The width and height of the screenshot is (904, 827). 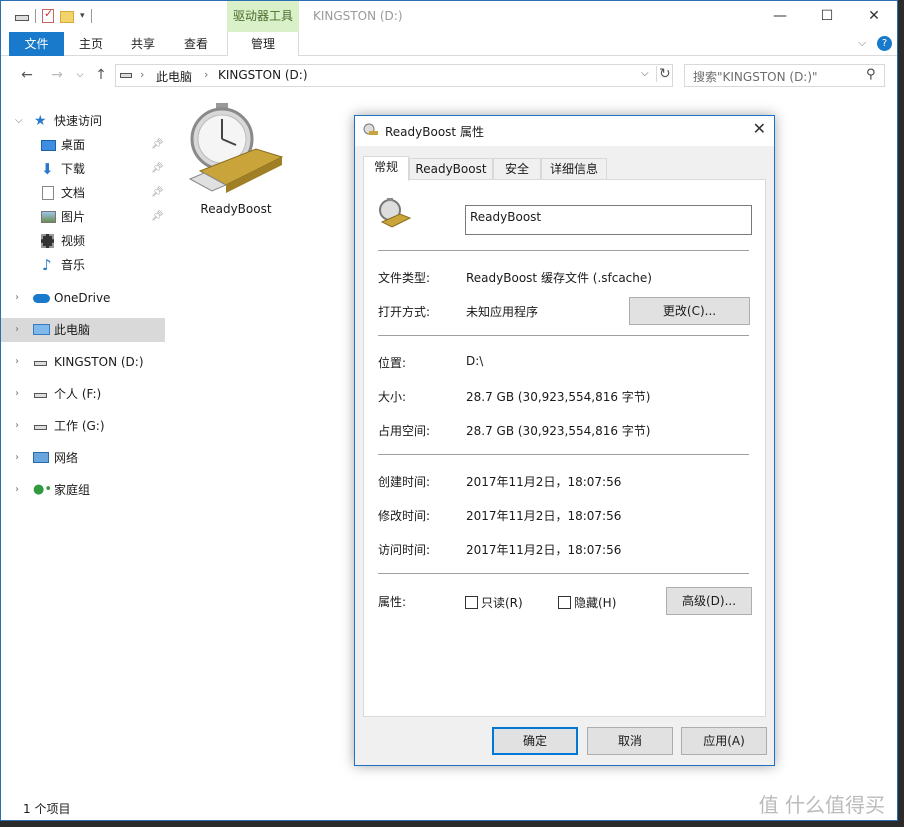 I want to click on nav-downloads: ⬇ 下载 📌︎, so click(x=83, y=169).